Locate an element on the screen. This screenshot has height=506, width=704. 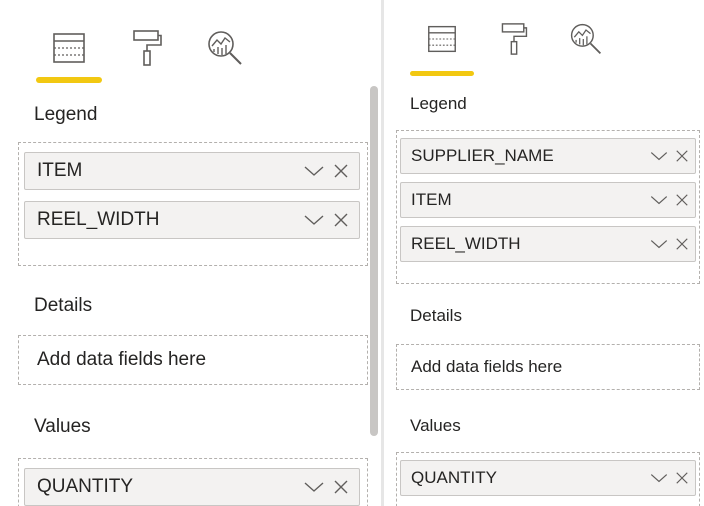
legend-field-supplier-name: SUPPLIER_NAME is located at coordinates (548, 156).